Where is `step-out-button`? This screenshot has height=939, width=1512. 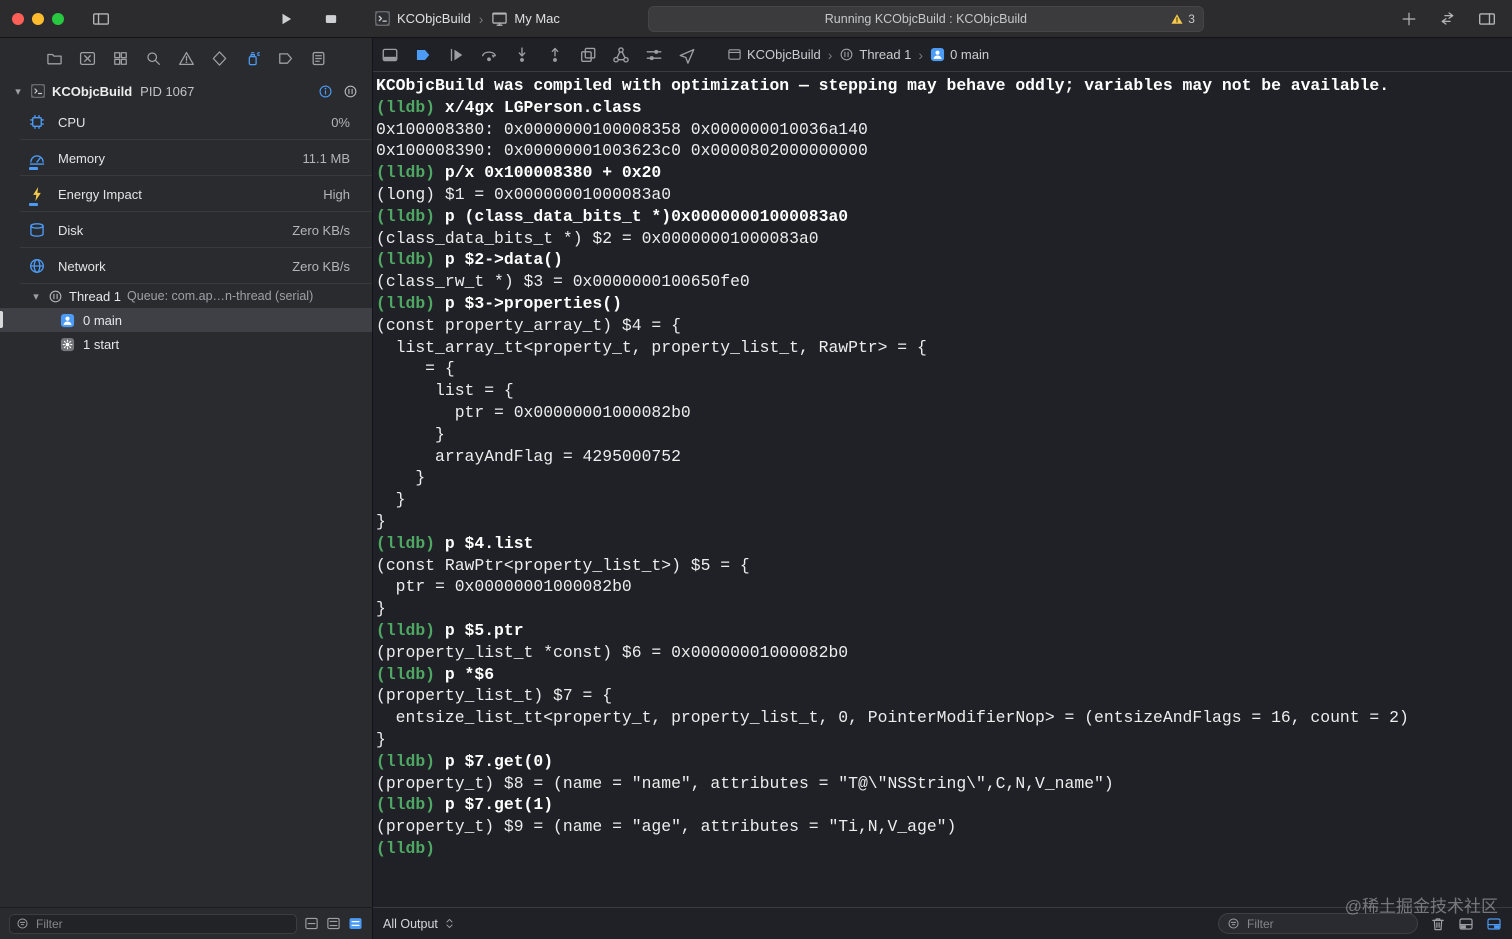 step-out-button is located at coordinates (555, 55).